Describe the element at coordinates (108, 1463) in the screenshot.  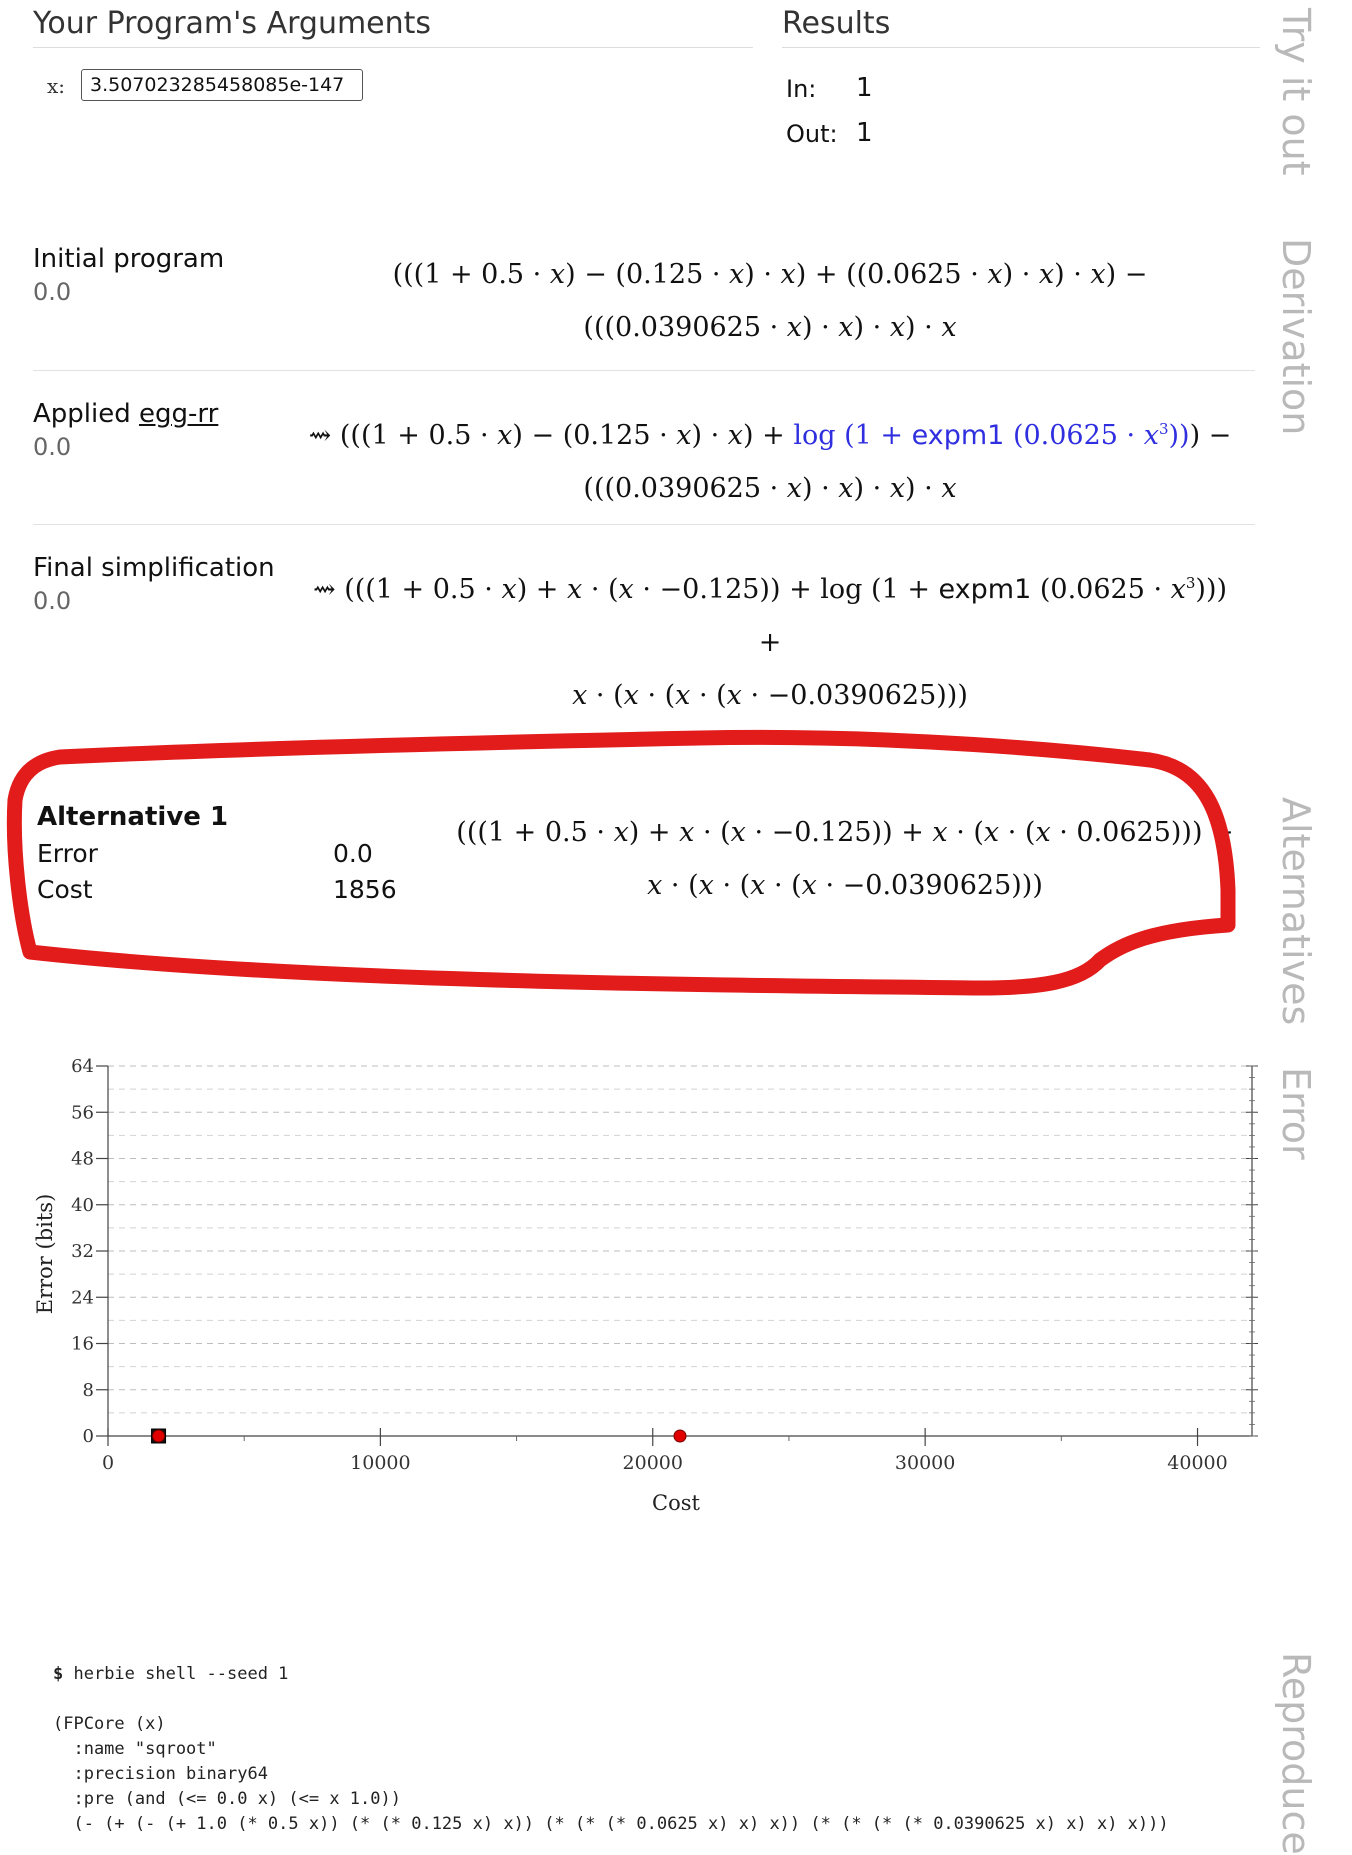
I see `x-tick-label: 0` at that location.